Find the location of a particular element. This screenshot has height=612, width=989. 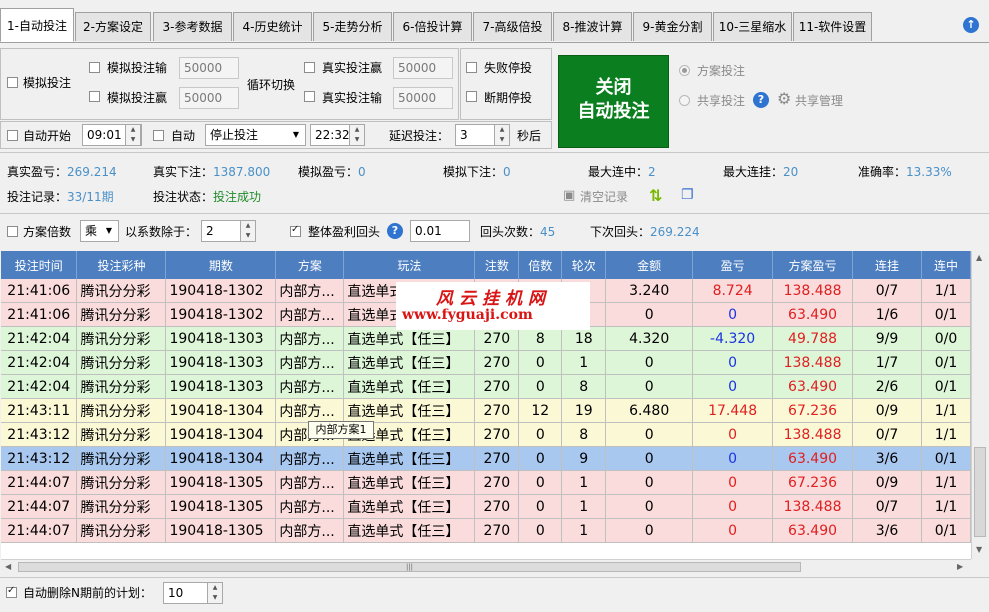

tab-three-star: 10-三星缩水 is located at coordinates (752, 26).